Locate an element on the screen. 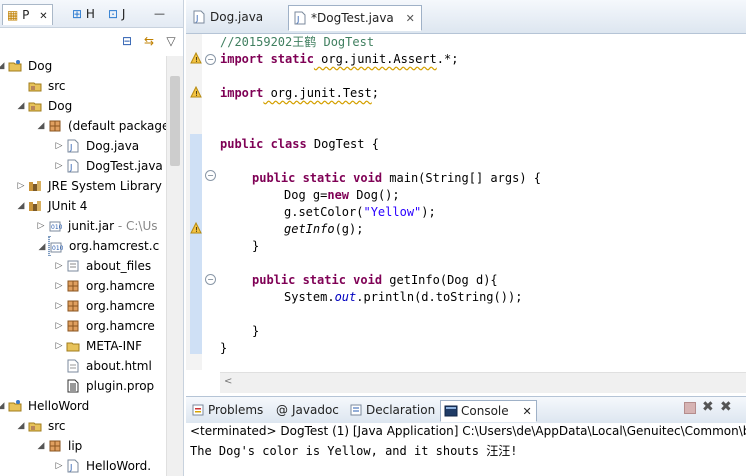 The image size is (746, 476). minimize-icon: — is located at coordinates (159, 14).